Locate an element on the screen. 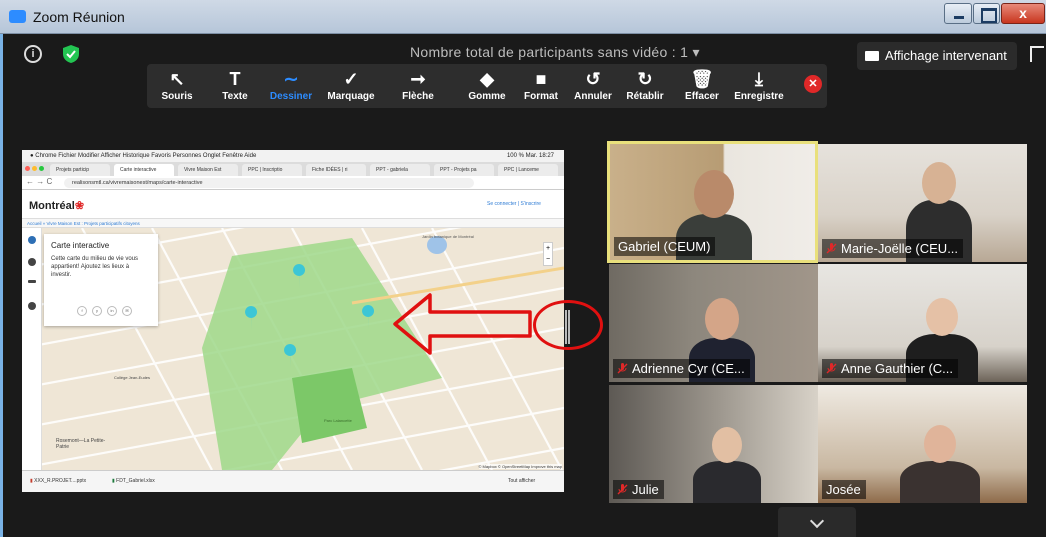 The width and height of the screenshot is (1046, 537). browser-tab: PPC | Lanceme is located at coordinates (528, 170).